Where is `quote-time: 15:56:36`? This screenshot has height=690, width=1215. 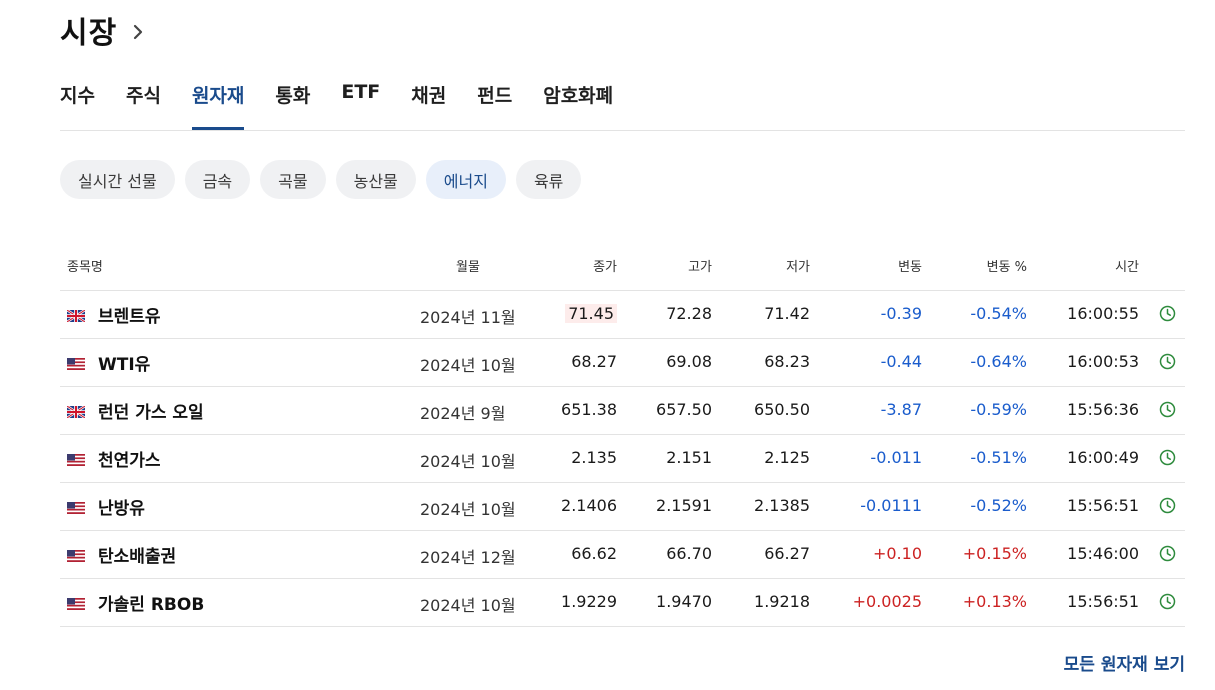 quote-time: 15:56:36 is located at coordinates (1103, 409).